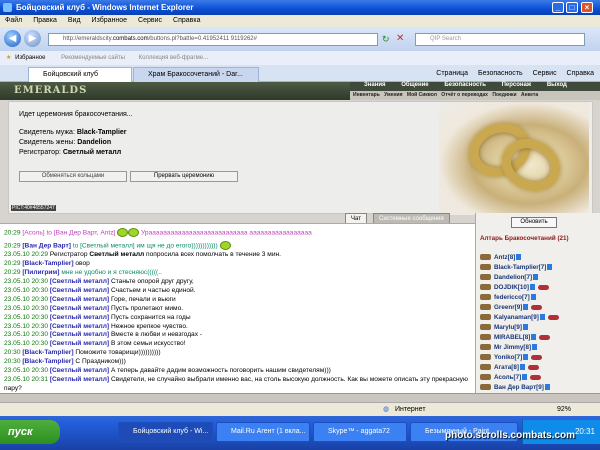 The width and height of the screenshot is (600, 450). I want to click on maximize-button: □, so click(572, 7).